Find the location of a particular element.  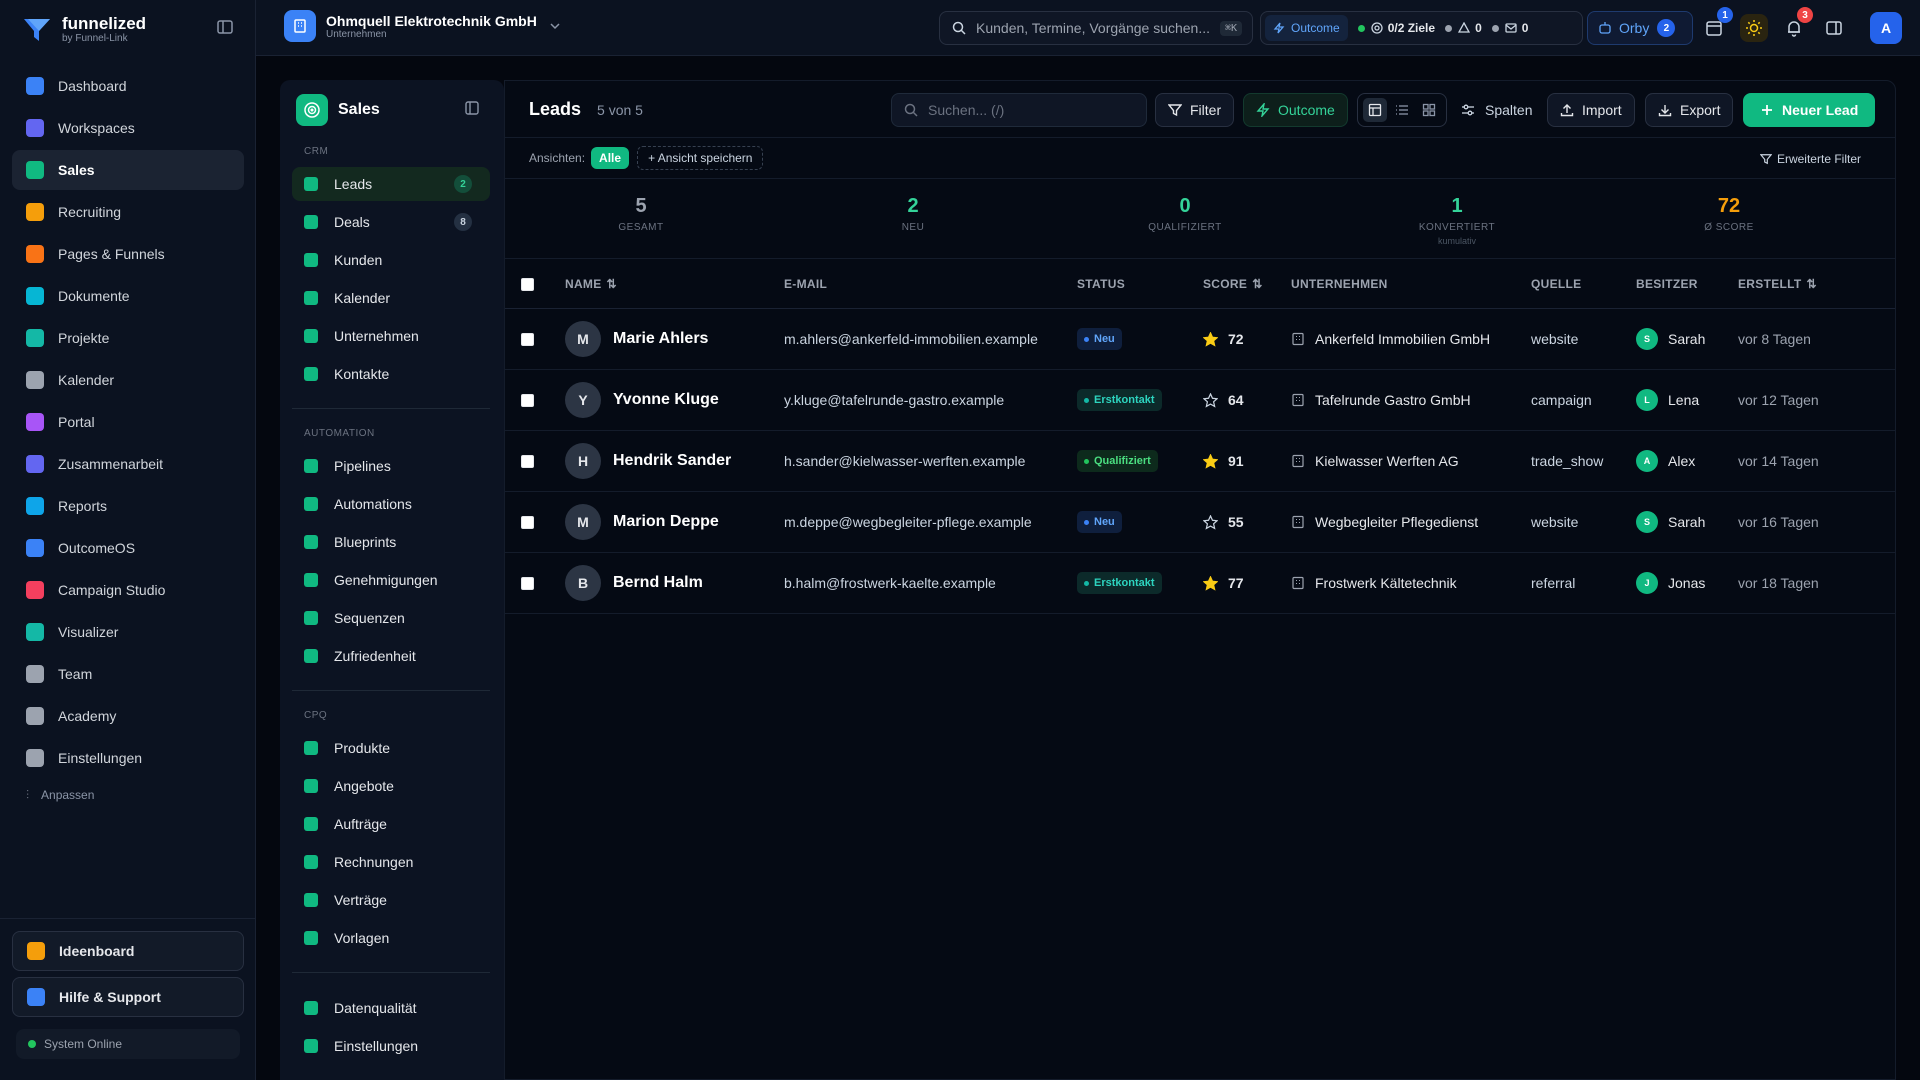

subnav-item-kunden: Kunden is located at coordinates (391, 260).